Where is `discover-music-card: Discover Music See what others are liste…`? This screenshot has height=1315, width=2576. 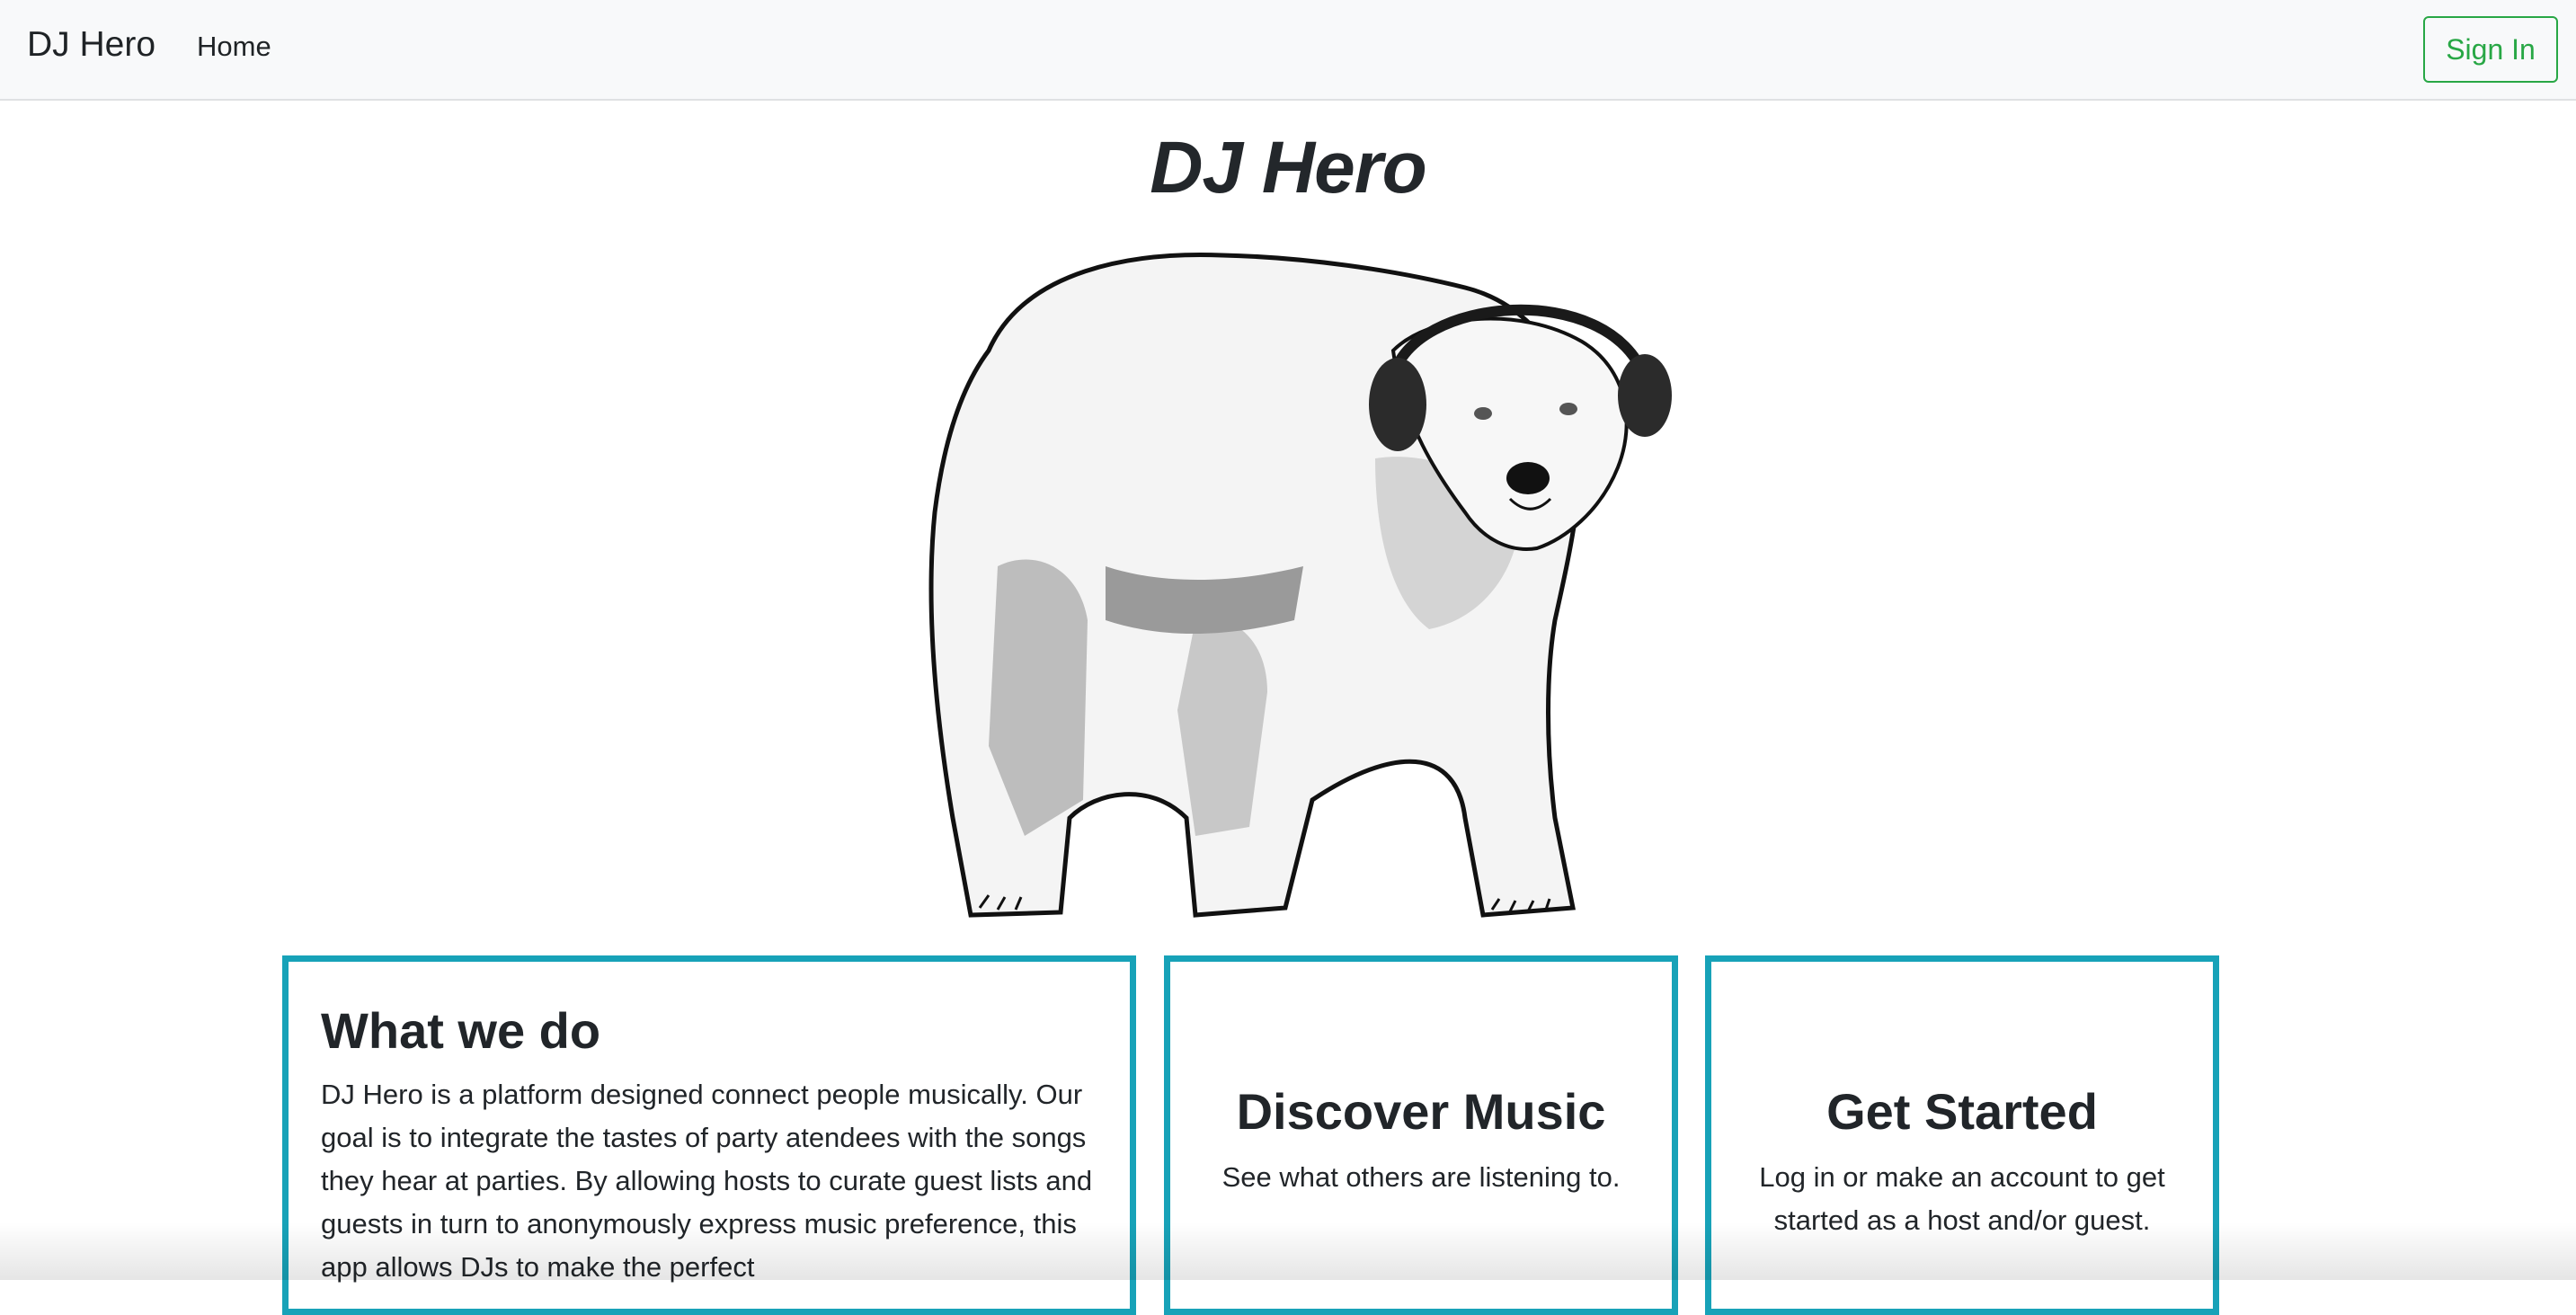 discover-music-card: Discover Music See what others are liste… is located at coordinates (1421, 1135).